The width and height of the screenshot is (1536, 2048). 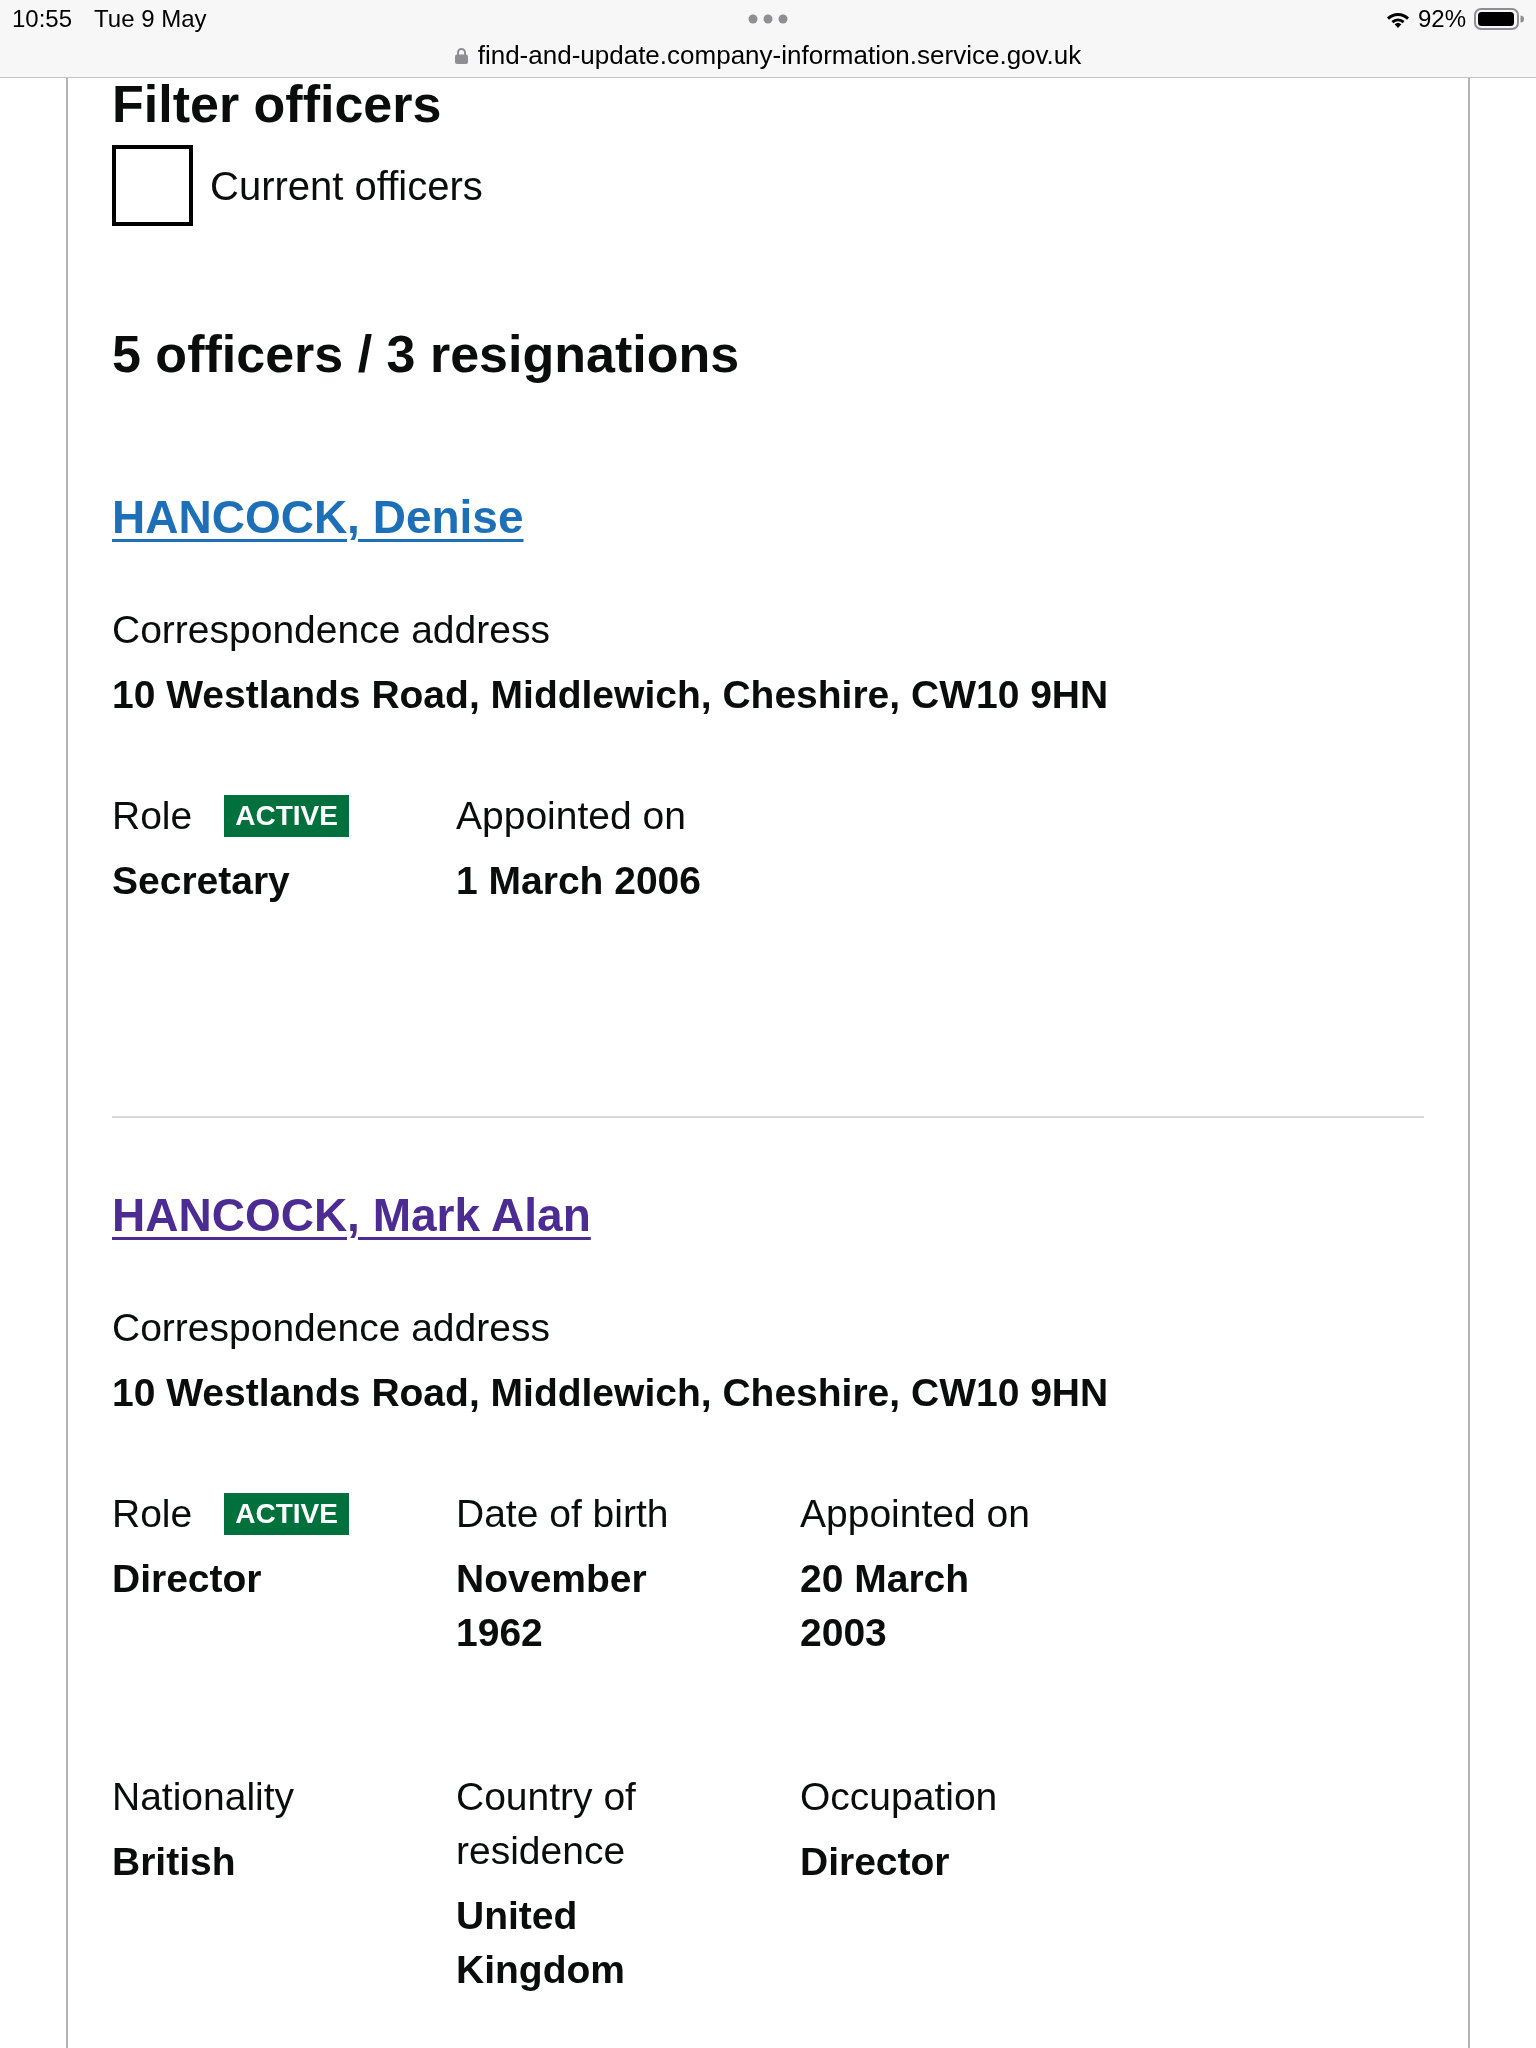 I want to click on wifi-icon, so click(x=1397, y=19).